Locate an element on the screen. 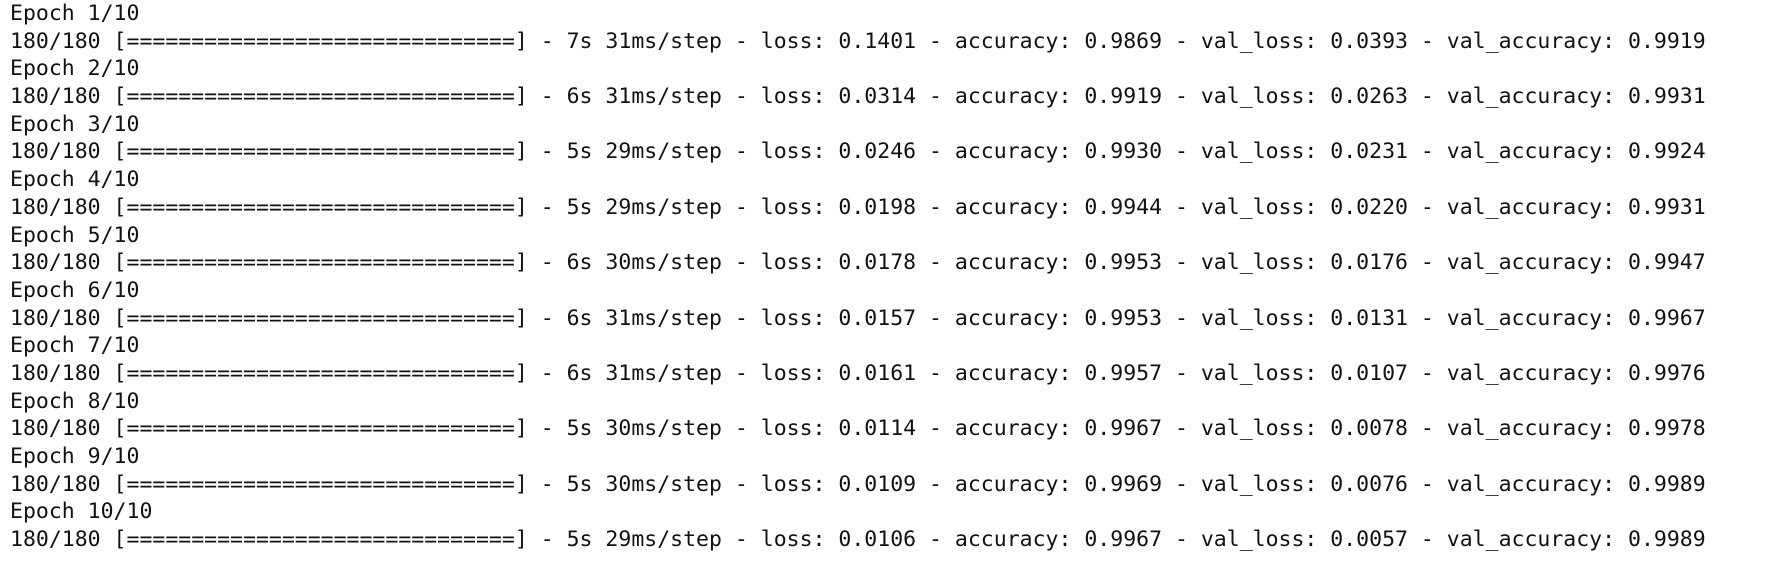 This screenshot has width=1784, height=568. epoch-header: Epoch 1/10 is located at coordinates (75, 13).